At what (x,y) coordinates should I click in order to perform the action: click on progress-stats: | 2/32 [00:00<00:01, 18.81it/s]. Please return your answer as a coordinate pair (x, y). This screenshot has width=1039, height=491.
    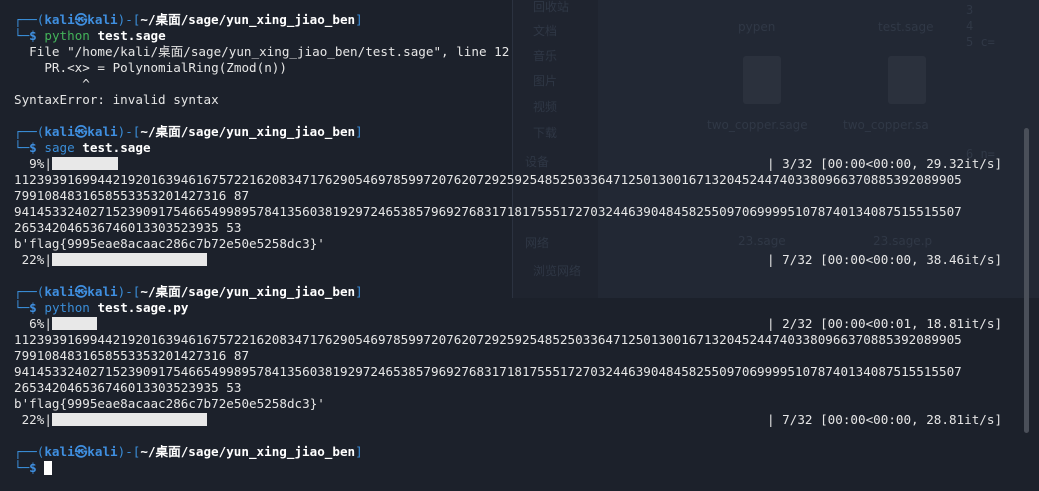
    Looking at the image, I should click on (885, 323).